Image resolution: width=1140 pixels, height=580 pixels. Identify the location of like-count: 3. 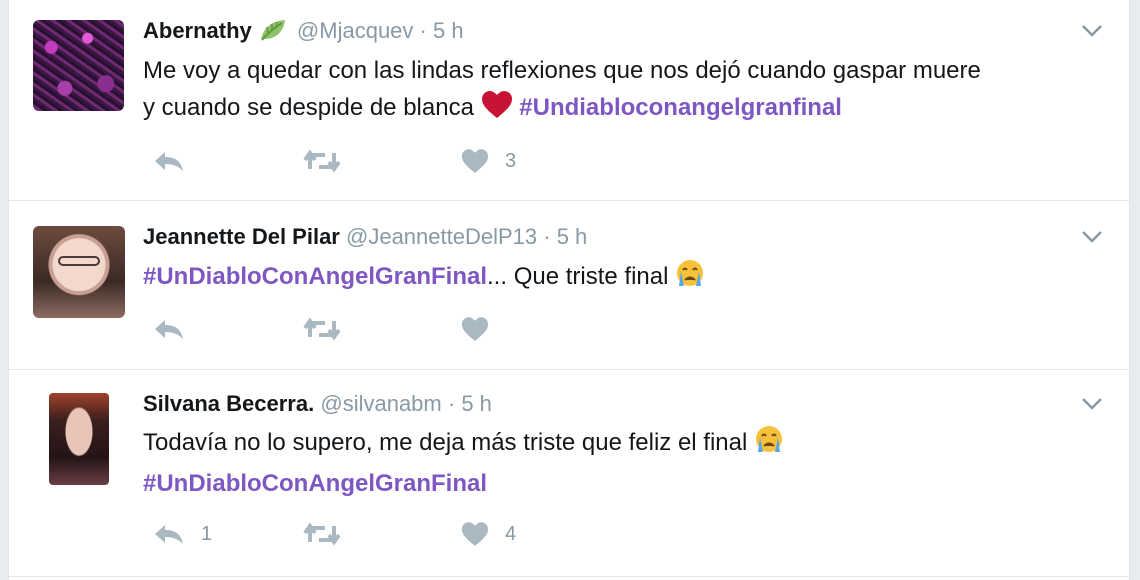
(511, 160).